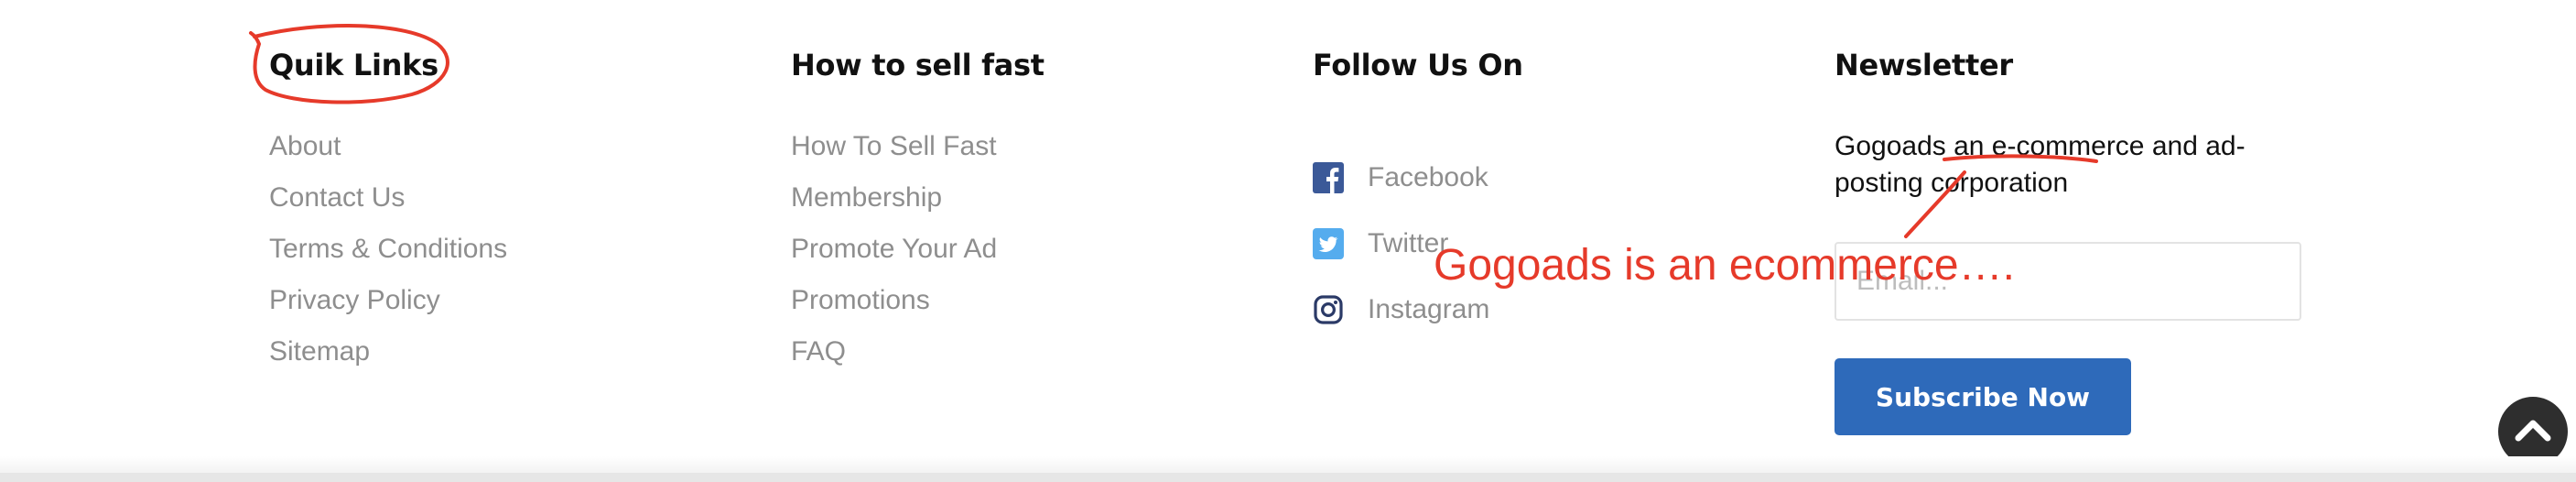 The image size is (2576, 482). I want to click on list-item: Terms & Conditions, so click(388, 256).